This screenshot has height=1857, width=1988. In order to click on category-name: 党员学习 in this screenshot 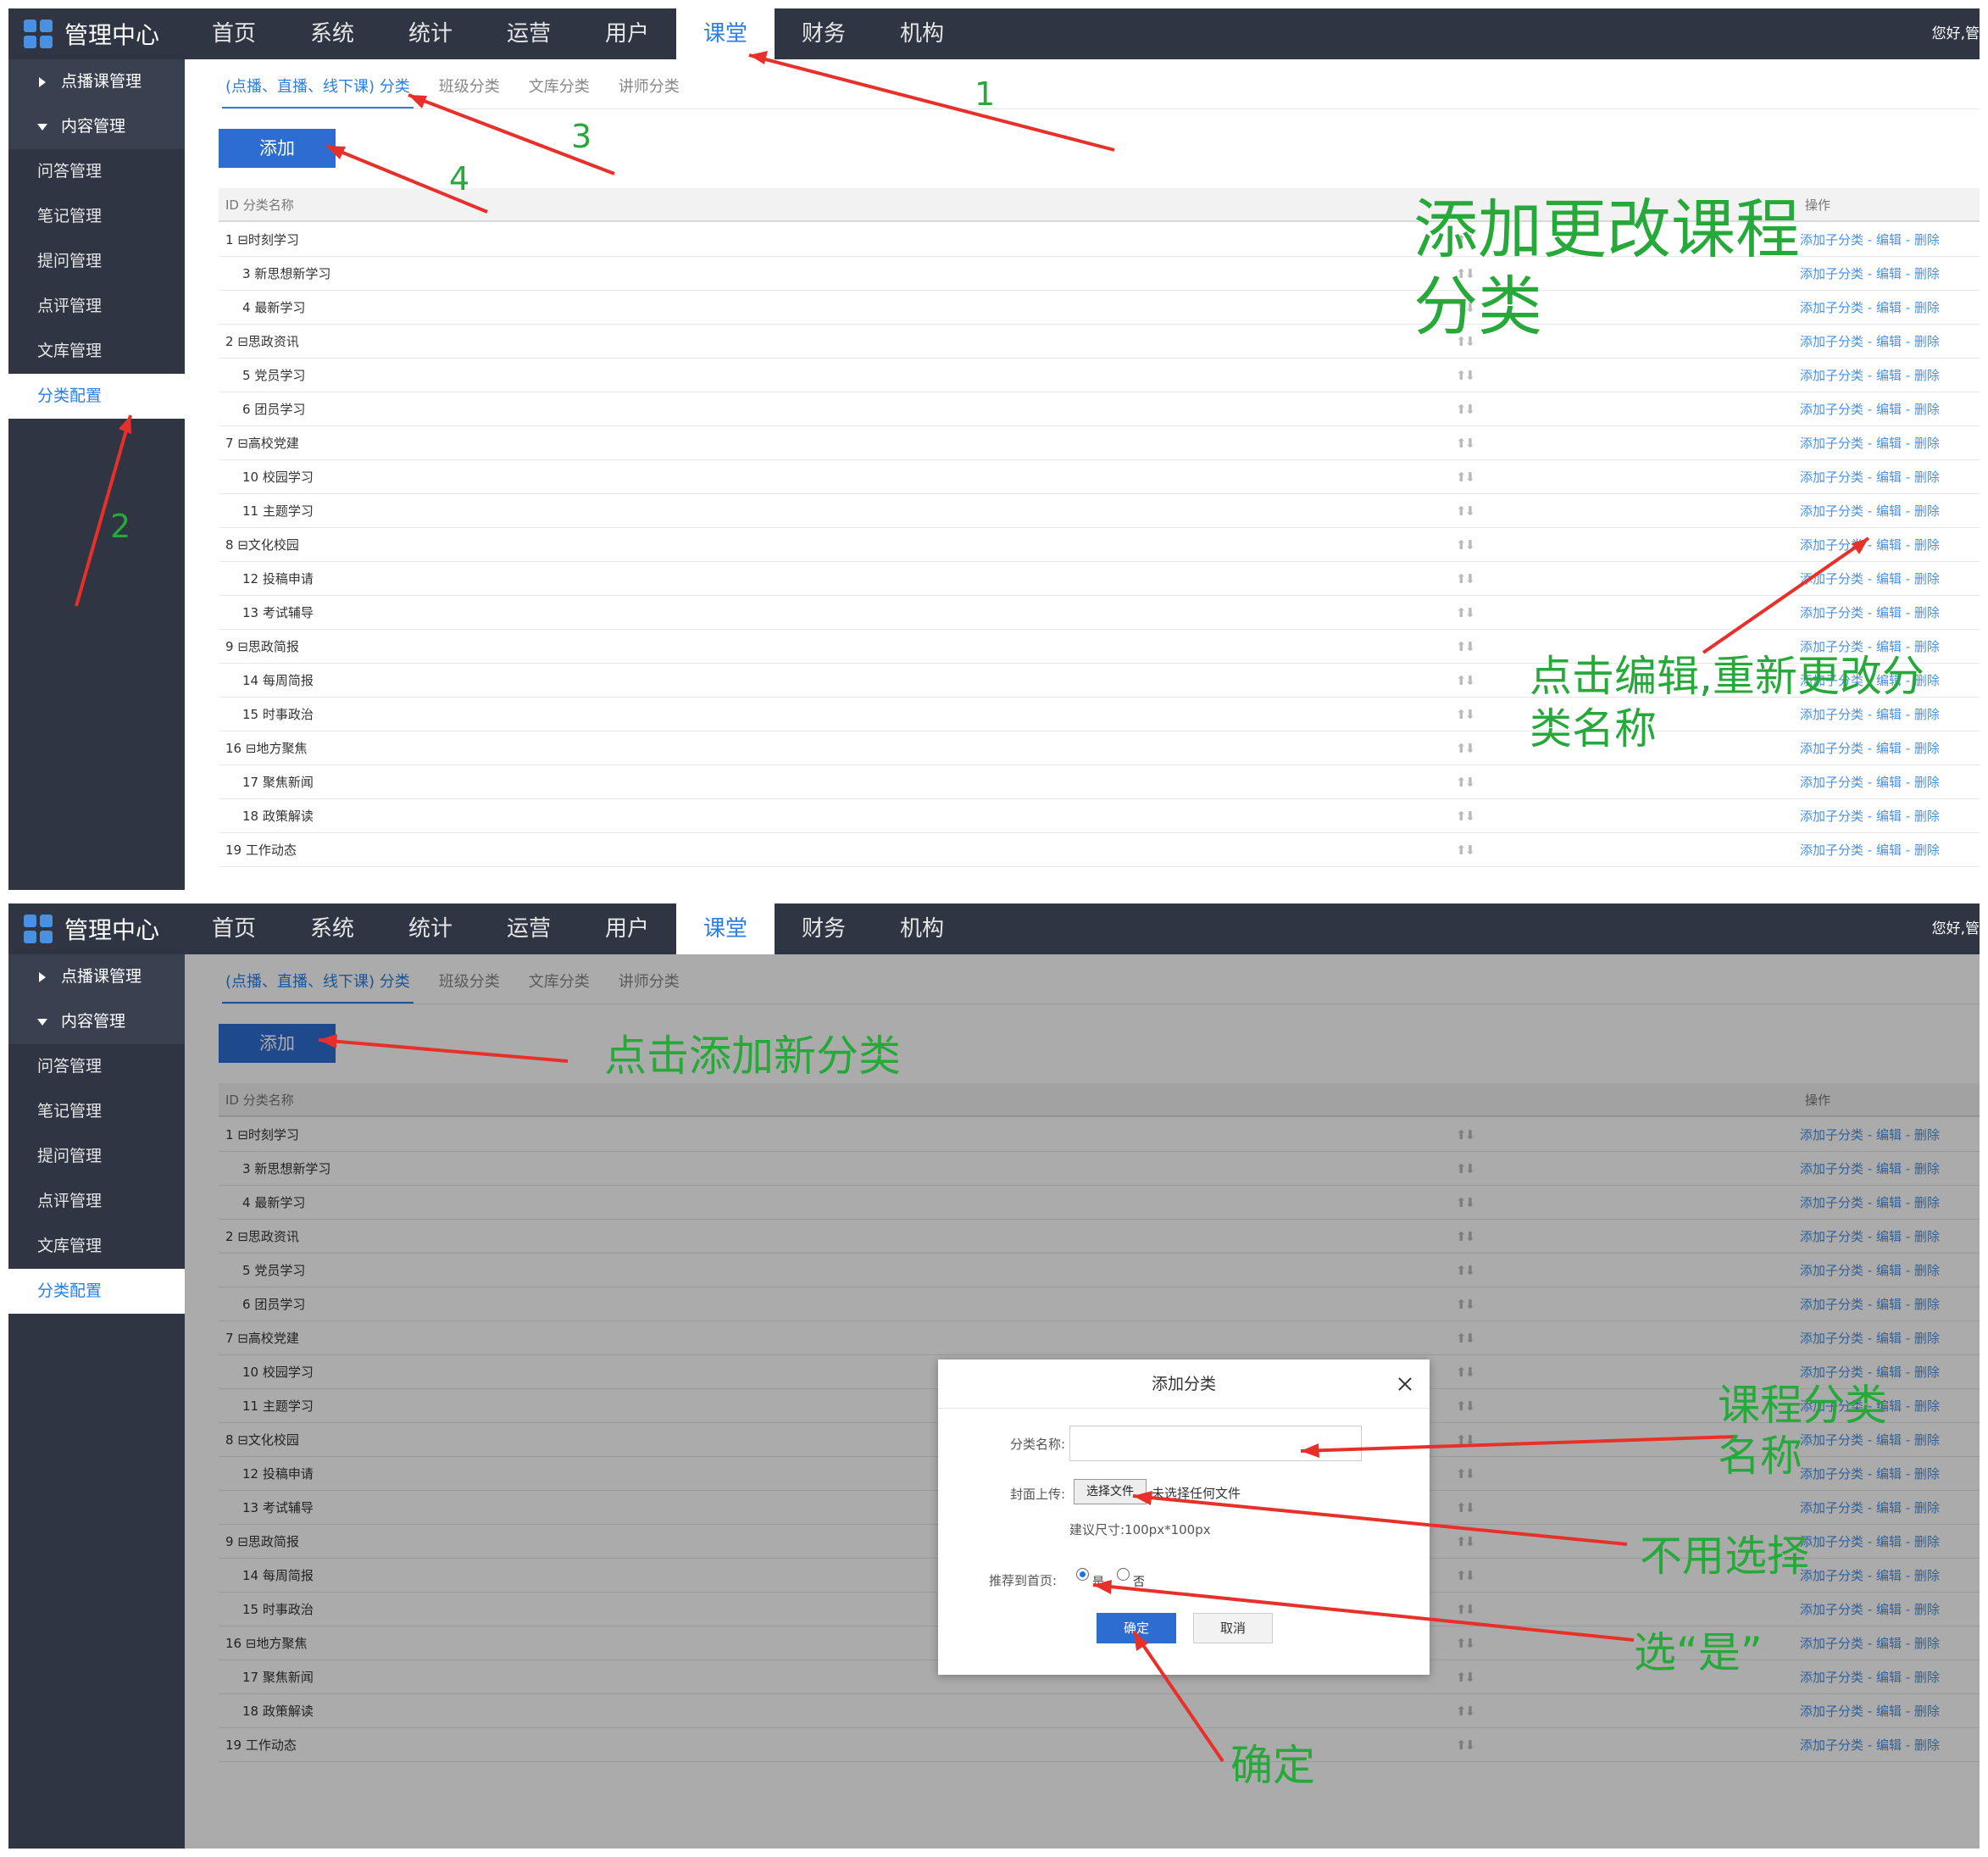, I will do `click(280, 375)`.